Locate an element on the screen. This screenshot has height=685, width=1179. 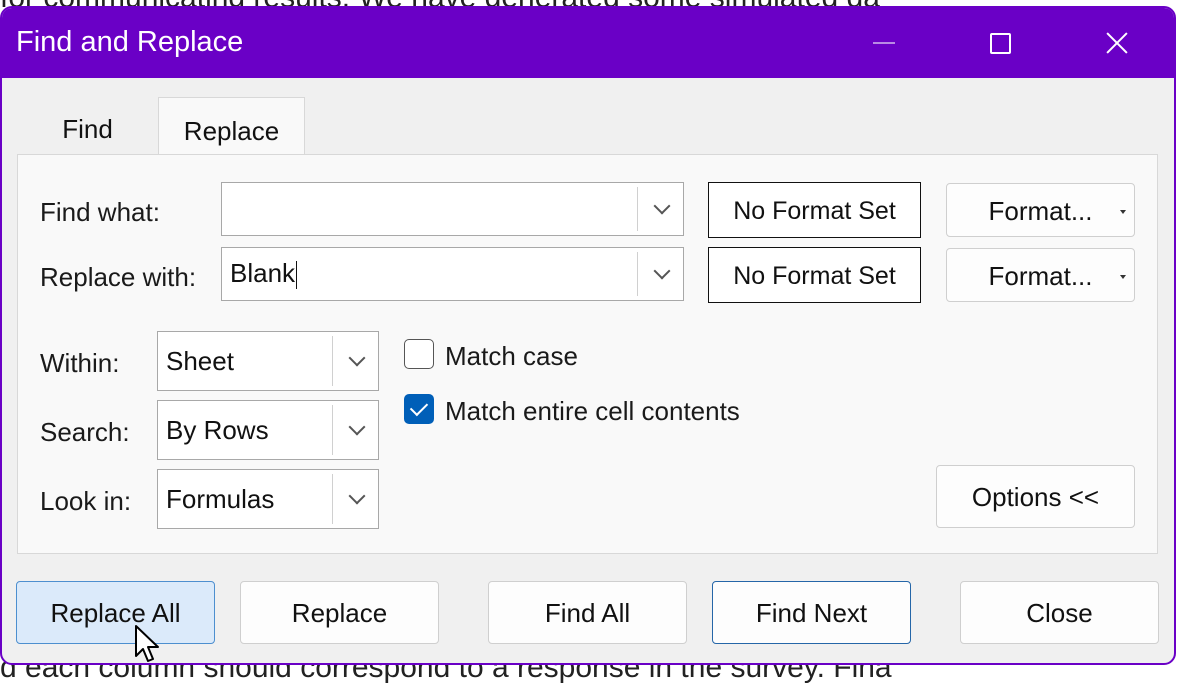
tab-find: Find is located at coordinates (87, 127).